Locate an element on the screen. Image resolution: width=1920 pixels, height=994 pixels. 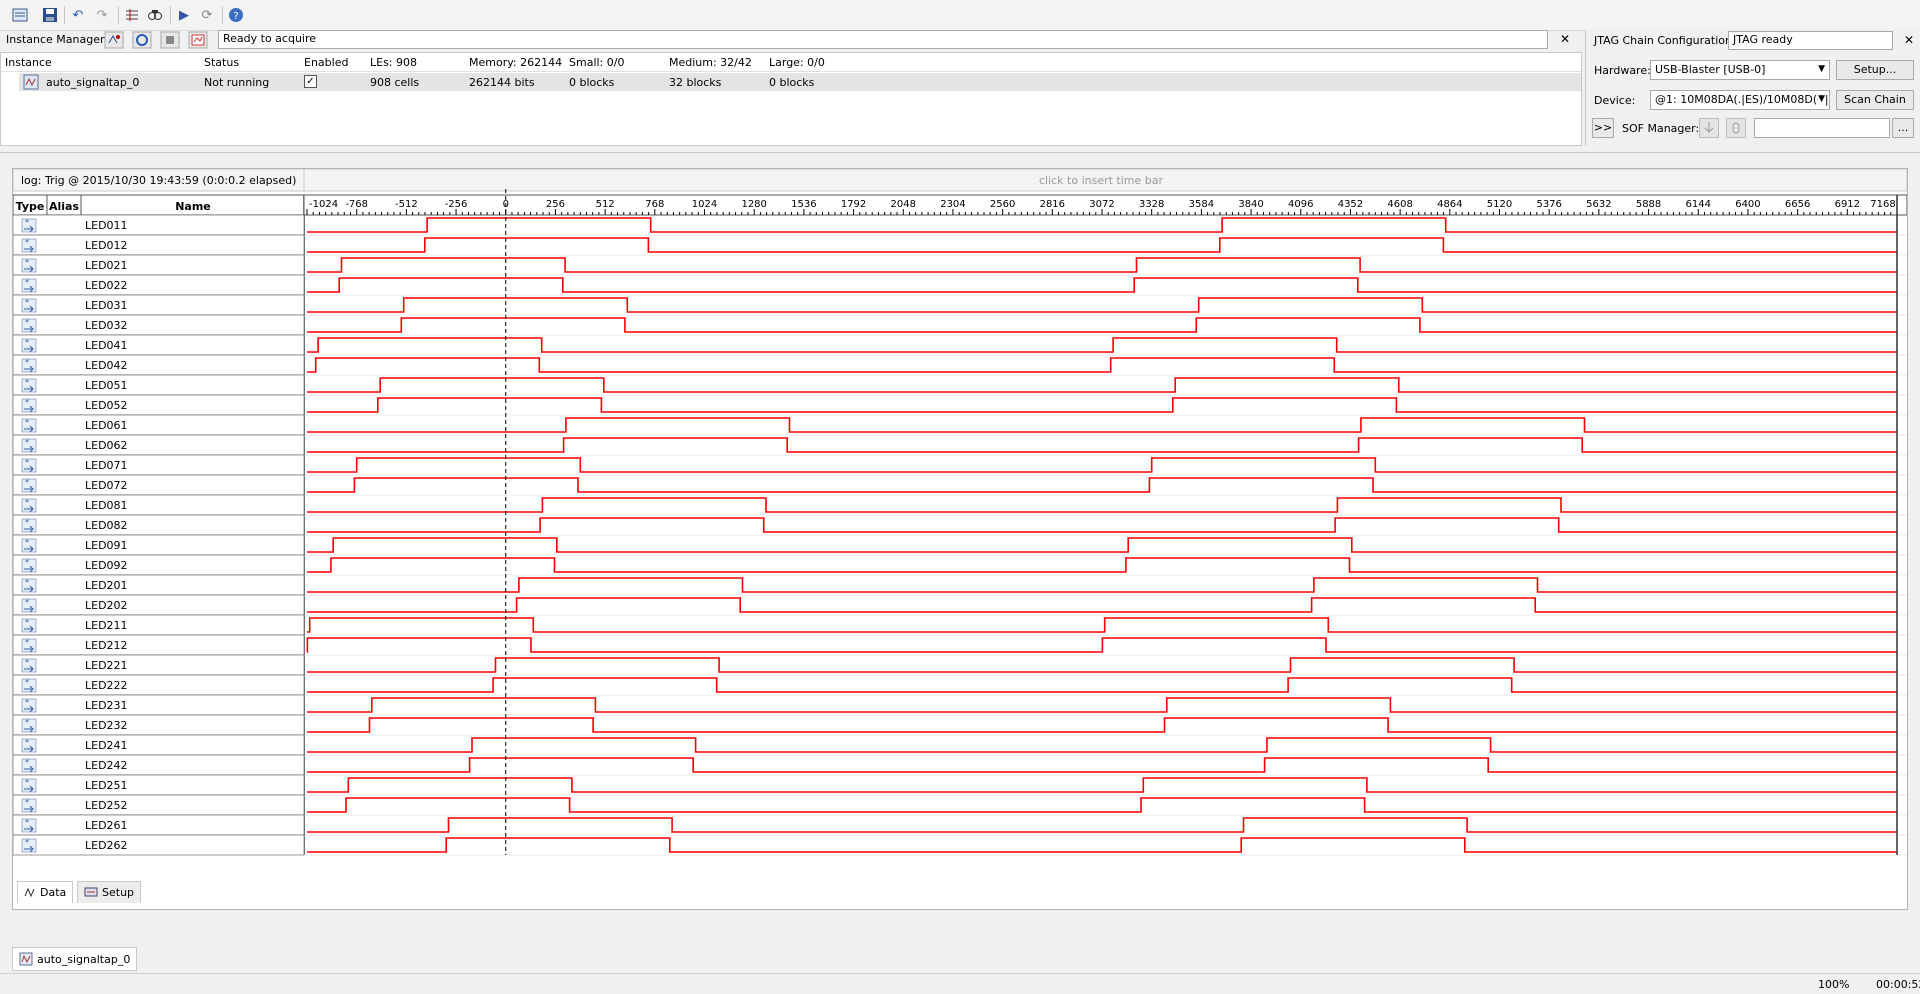
signal-name: LED042 is located at coordinates (106, 365).